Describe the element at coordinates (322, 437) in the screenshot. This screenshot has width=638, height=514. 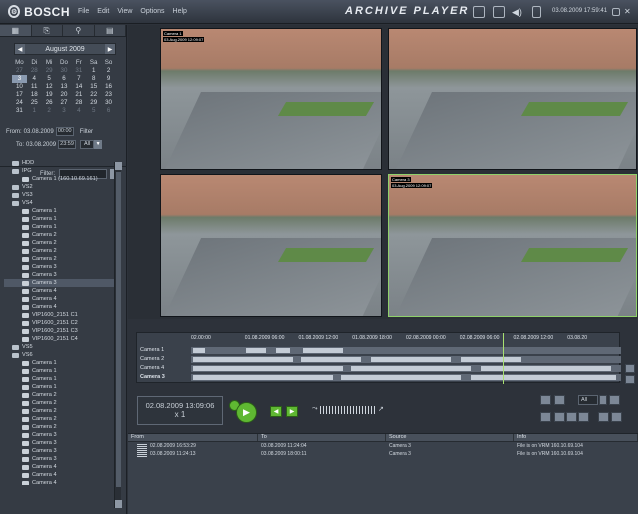
I see `col-to: To` at that location.